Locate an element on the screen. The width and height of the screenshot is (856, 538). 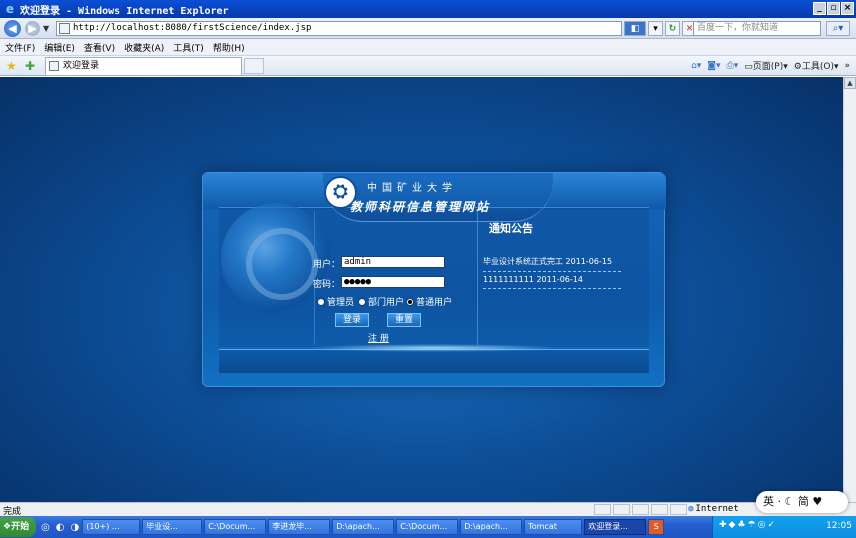
command-bar: ⌂▾ ◙▾ ⎙▾ ▭页面(P)▾ ⚙工具(O)▾ » is located at coordinates (770, 66).